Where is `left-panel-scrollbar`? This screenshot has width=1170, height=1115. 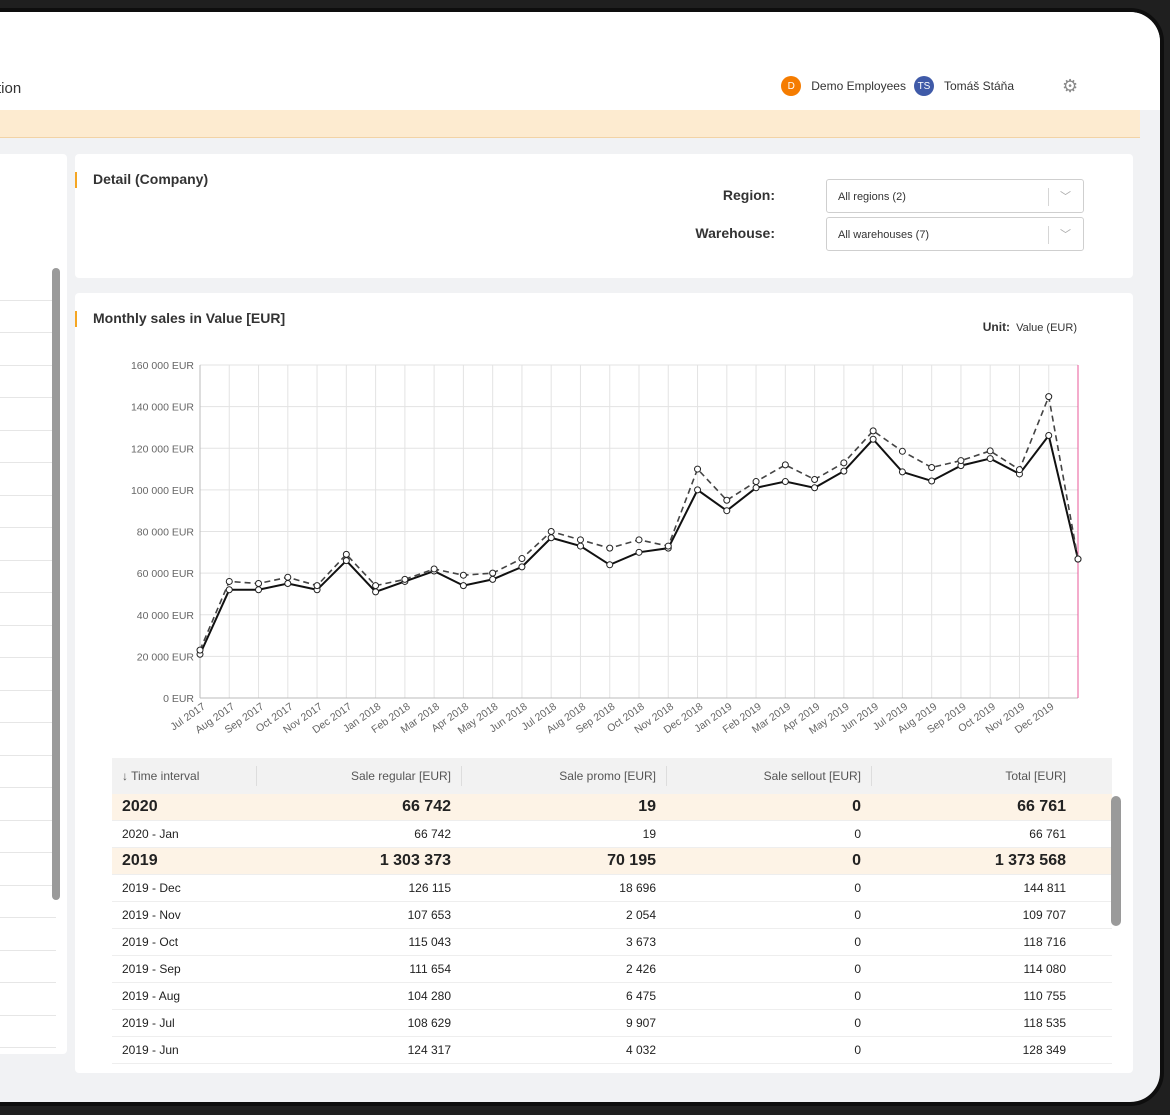
left-panel-scrollbar is located at coordinates (56, 584).